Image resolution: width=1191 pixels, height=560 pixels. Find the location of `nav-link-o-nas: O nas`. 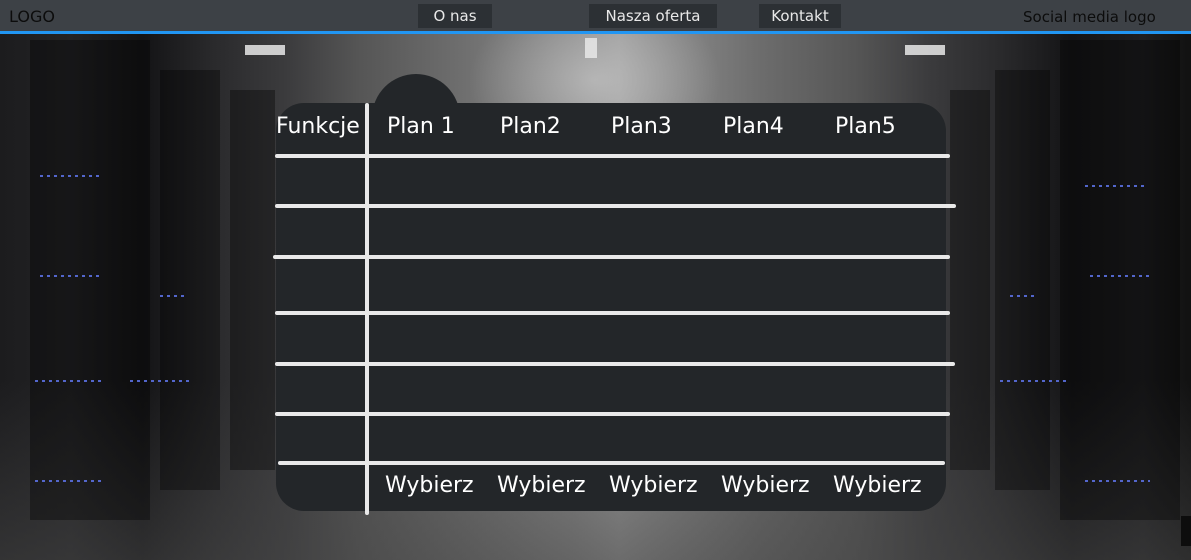

nav-link-o-nas: O nas is located at coordinates (455, 16).